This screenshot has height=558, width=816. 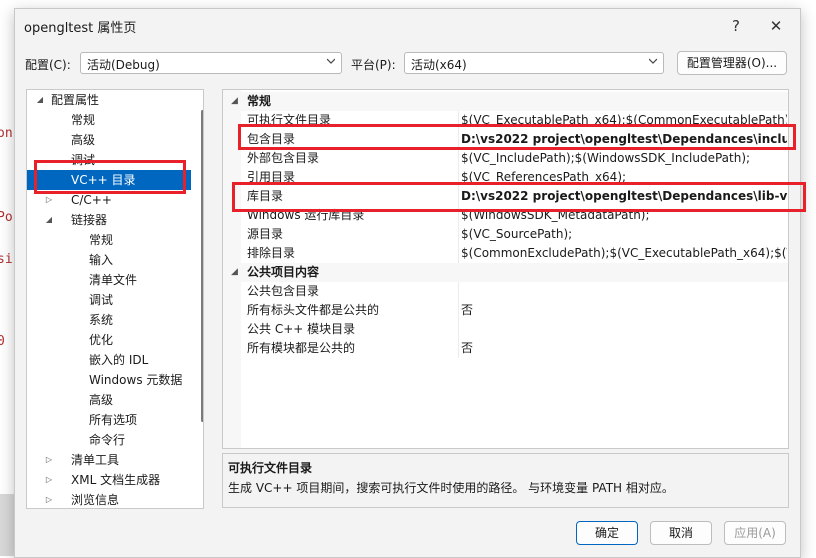 I want to click on platform-value: 活动(x64), so click(x=439, y=65).